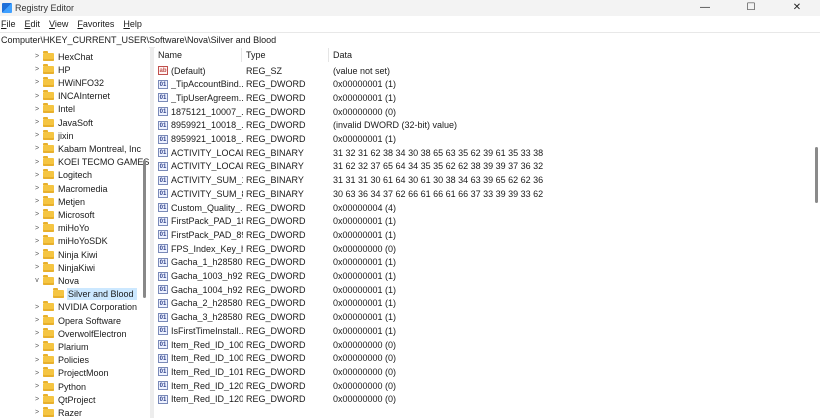 This screenshot has height=418, width=820. Describe the element at coordinates (10, 24) in the screenshot. I see `menu-file: File` at that location.